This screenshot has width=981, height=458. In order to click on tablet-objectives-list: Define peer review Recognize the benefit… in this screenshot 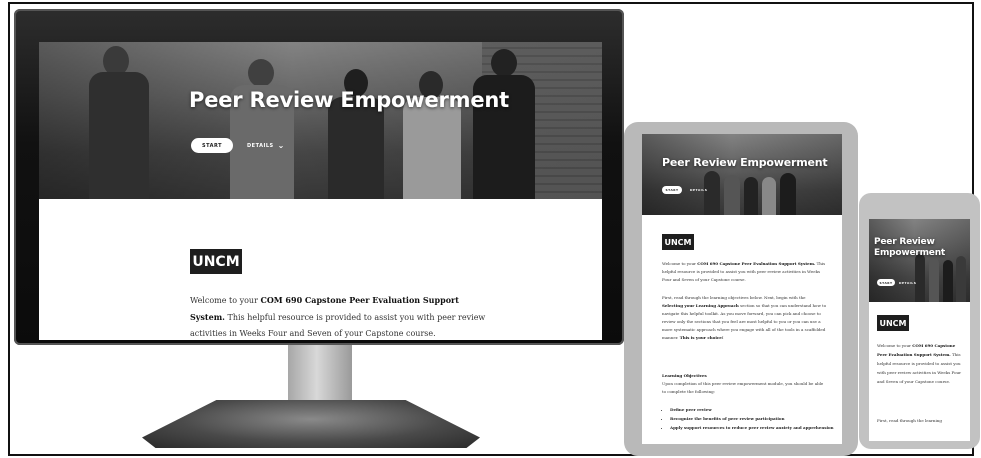, I will do `click(748, 418)`.